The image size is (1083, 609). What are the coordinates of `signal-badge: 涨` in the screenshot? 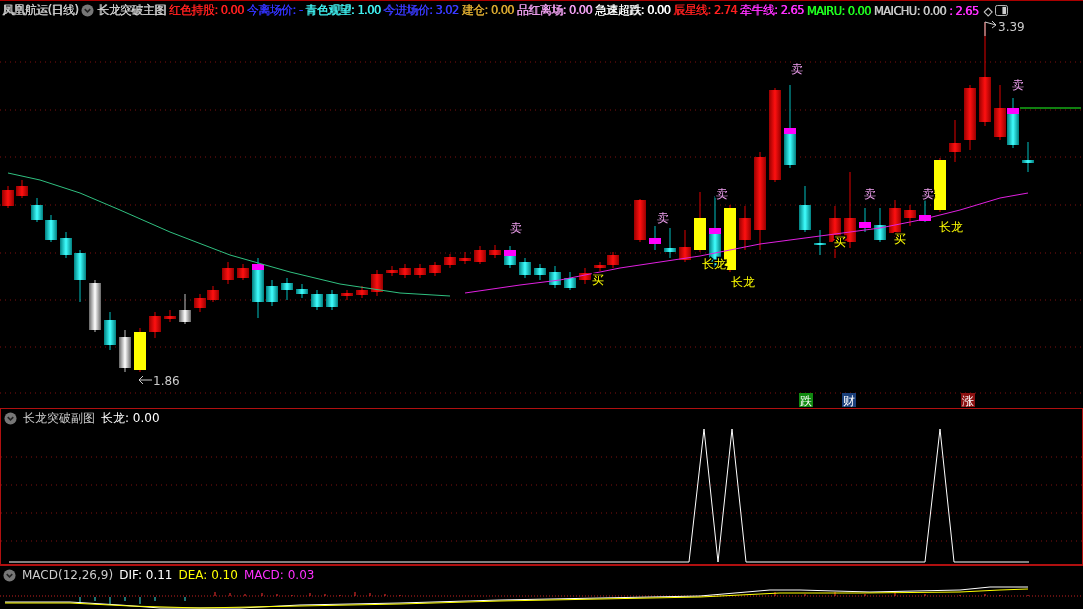 It's located at (968, 400).